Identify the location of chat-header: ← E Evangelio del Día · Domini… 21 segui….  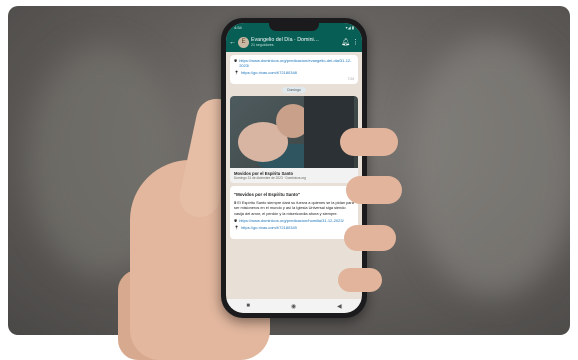
(294, 42).